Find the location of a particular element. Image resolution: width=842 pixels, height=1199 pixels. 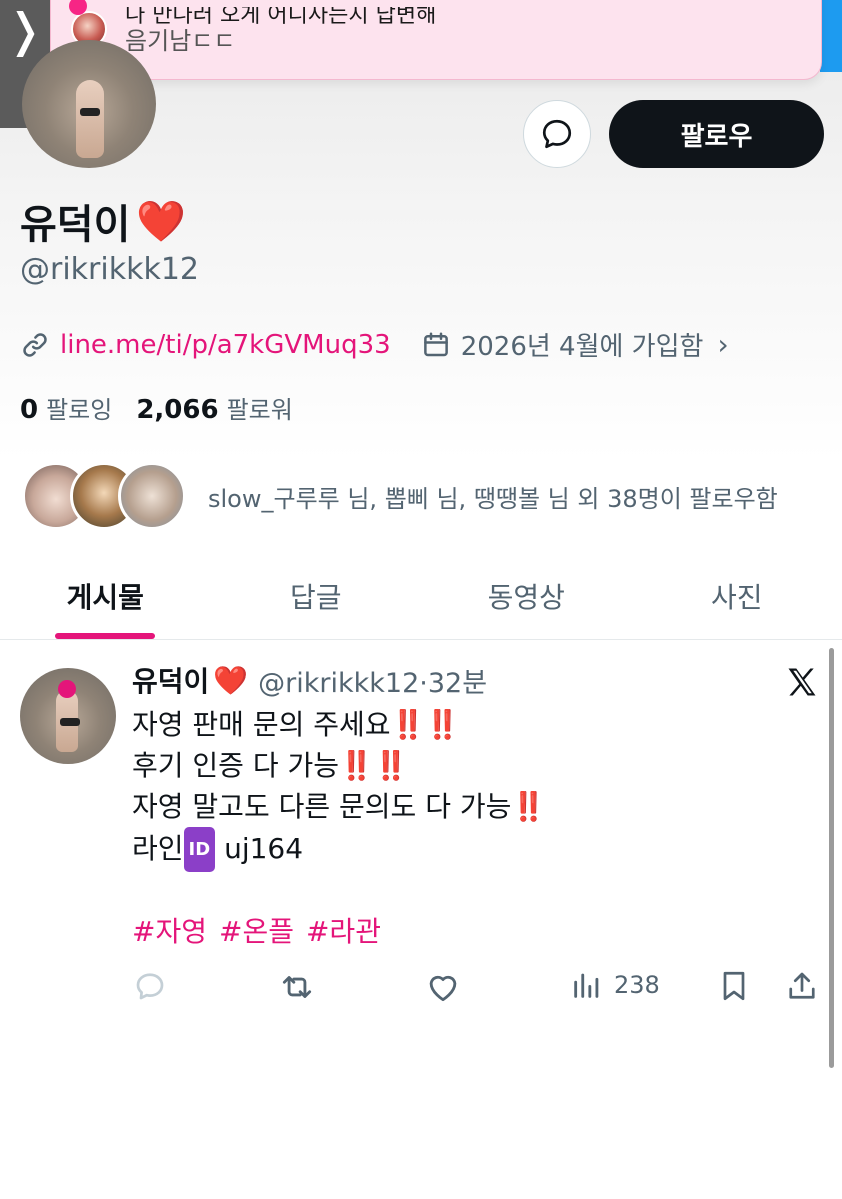

tab-label: 게시물 is located at coordinates (105, 597).